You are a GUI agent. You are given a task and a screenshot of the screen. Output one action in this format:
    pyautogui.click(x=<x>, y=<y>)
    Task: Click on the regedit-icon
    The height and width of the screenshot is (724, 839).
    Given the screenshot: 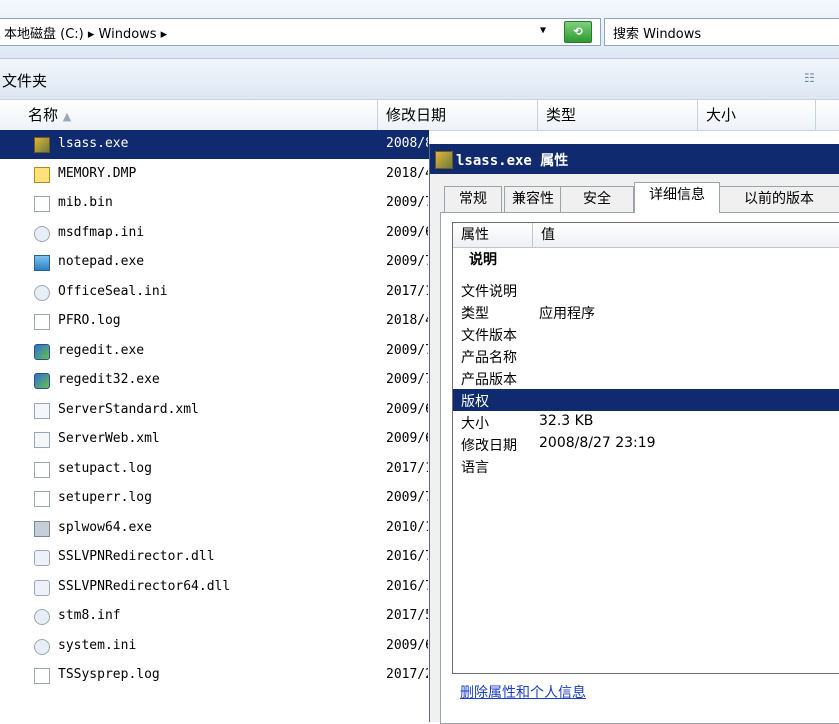 What is the action you would take?
    pyautogui.click(x=42, y=351)
    